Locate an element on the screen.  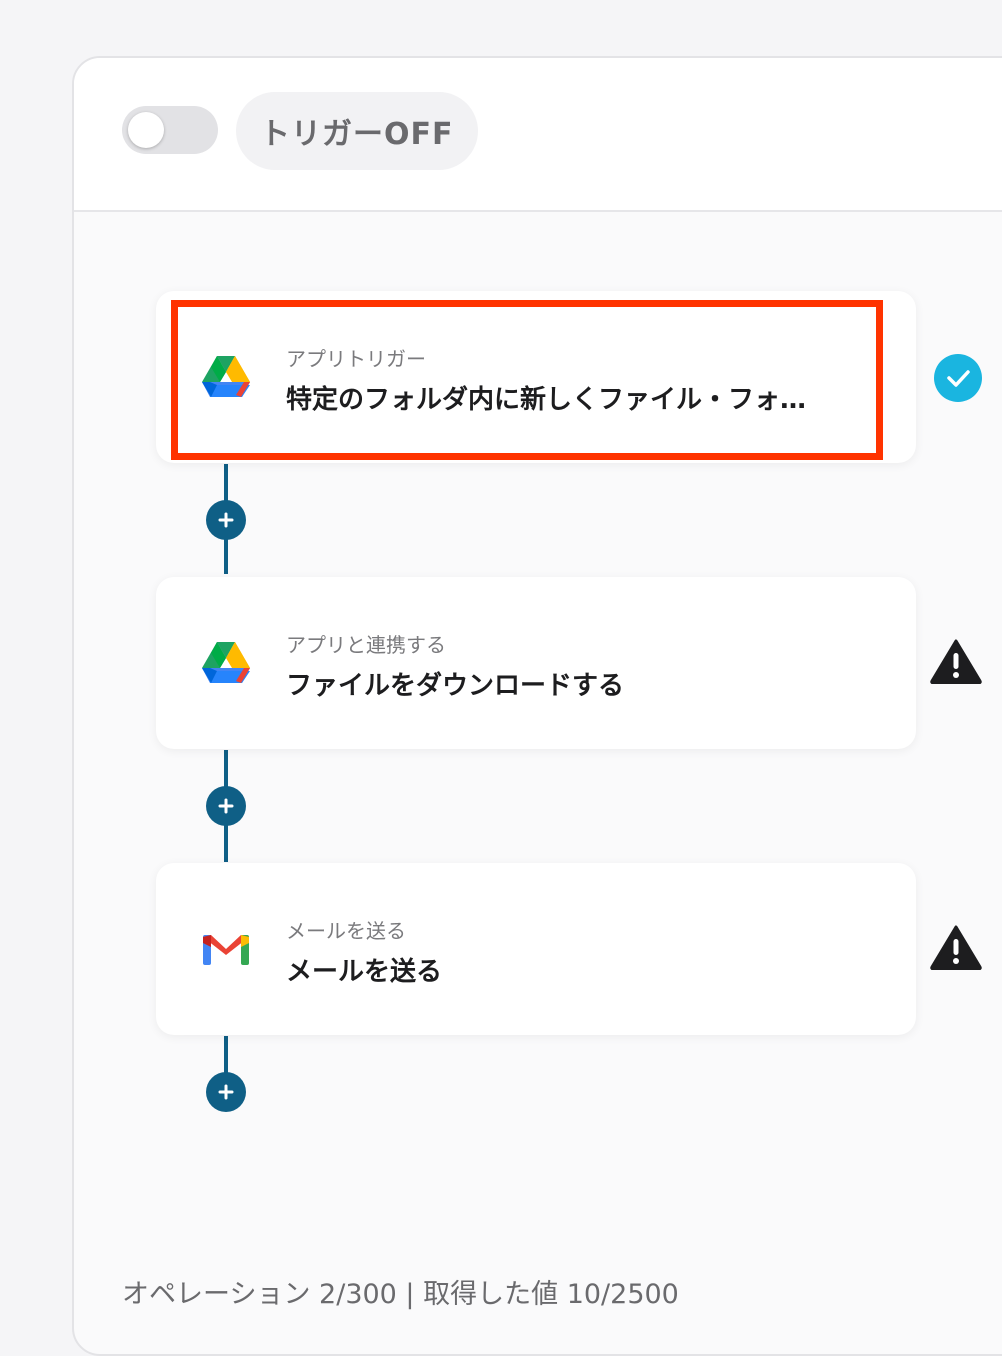
panel-header: トリガーOFF is located at coordinates (538, 135).